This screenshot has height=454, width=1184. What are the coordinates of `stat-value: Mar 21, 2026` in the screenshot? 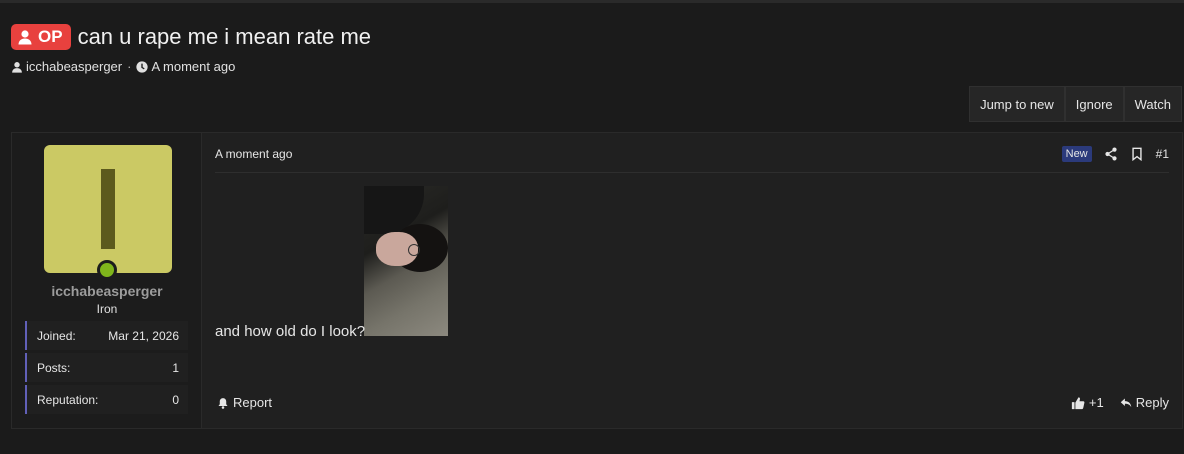 It's located at (143, 335).